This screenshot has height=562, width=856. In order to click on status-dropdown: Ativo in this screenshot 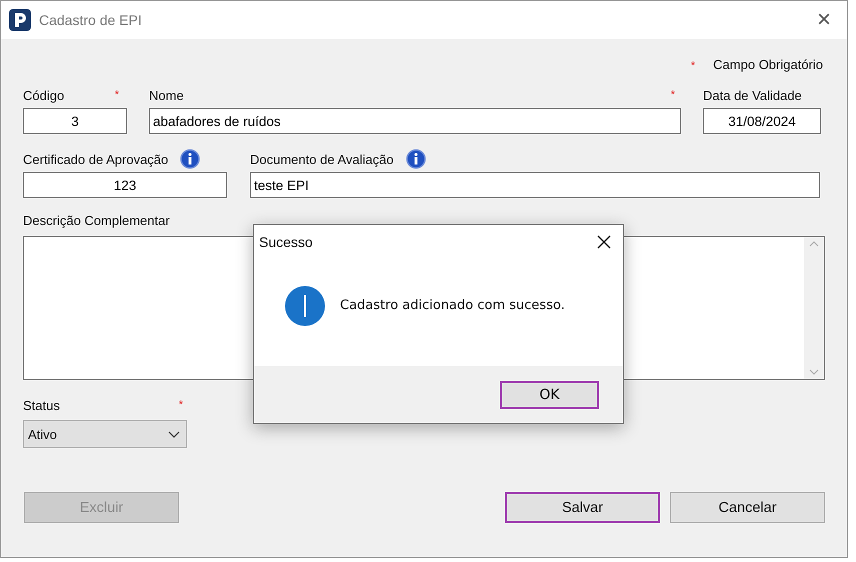, I will do `click(105, 434)`.